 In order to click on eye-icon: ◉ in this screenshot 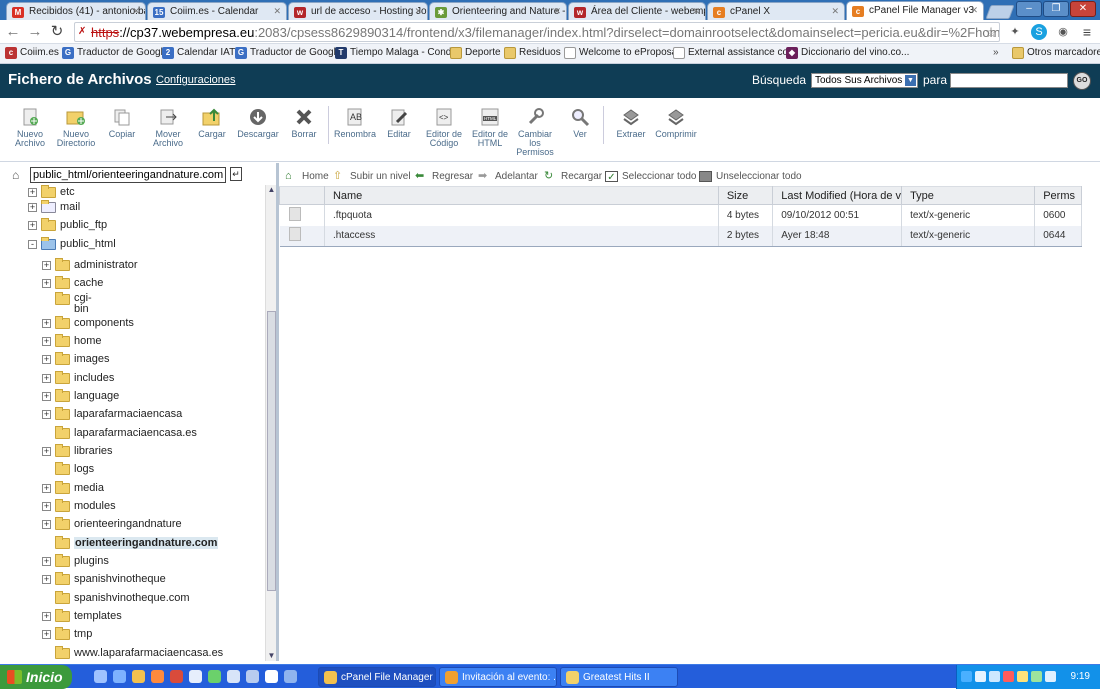, I will do `click(1063, 32)`.